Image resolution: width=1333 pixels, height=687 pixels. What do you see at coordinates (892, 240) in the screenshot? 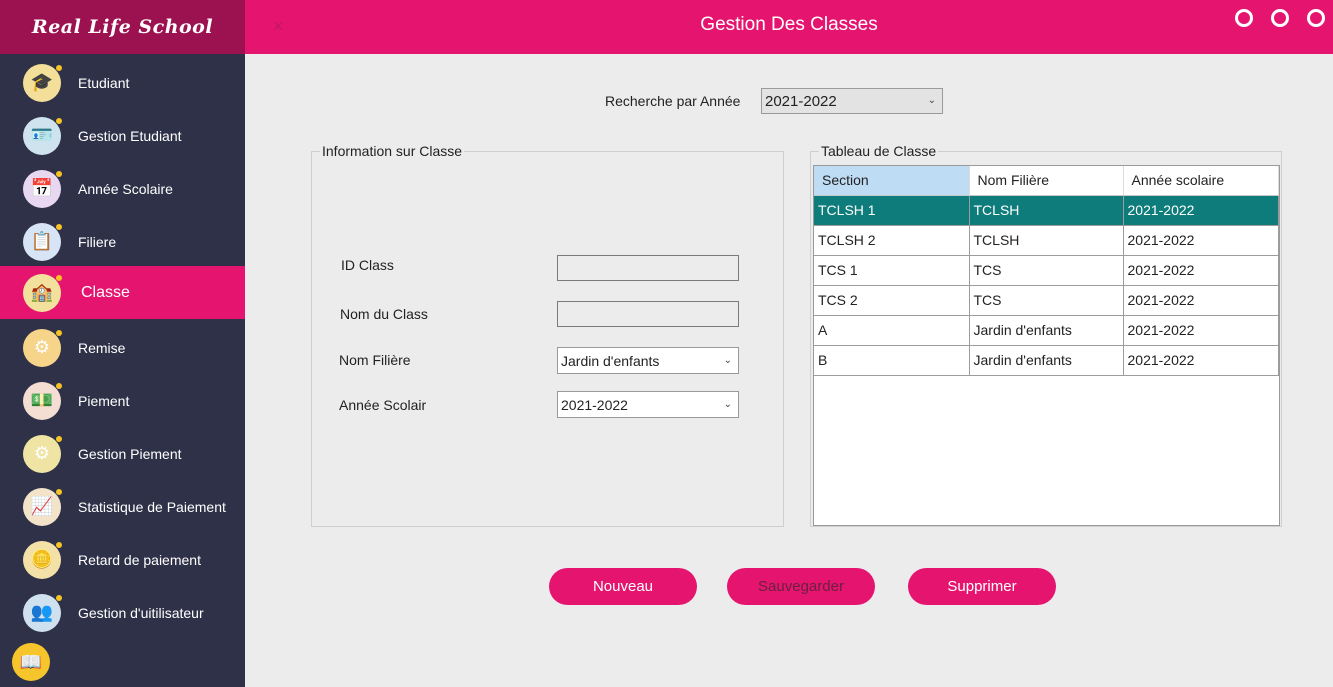
I see `table-cell: TCLSH 2` at bounding box center [892, 240].